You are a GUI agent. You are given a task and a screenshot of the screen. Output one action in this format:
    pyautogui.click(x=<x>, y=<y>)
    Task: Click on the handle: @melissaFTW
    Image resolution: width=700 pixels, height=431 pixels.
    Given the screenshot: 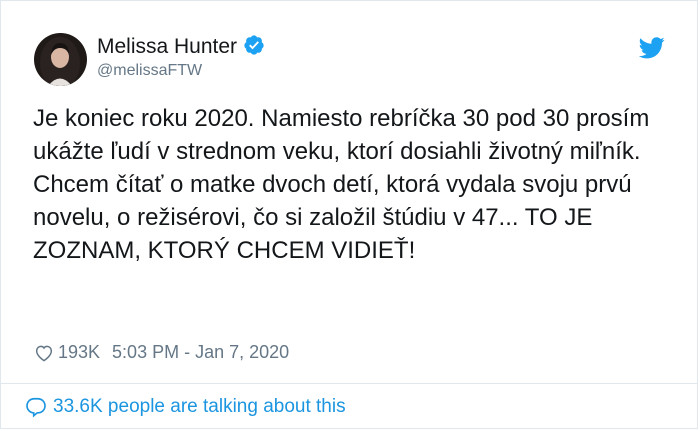 What is the action you would take?
    pyautogui.click(x=149, y=71)
    